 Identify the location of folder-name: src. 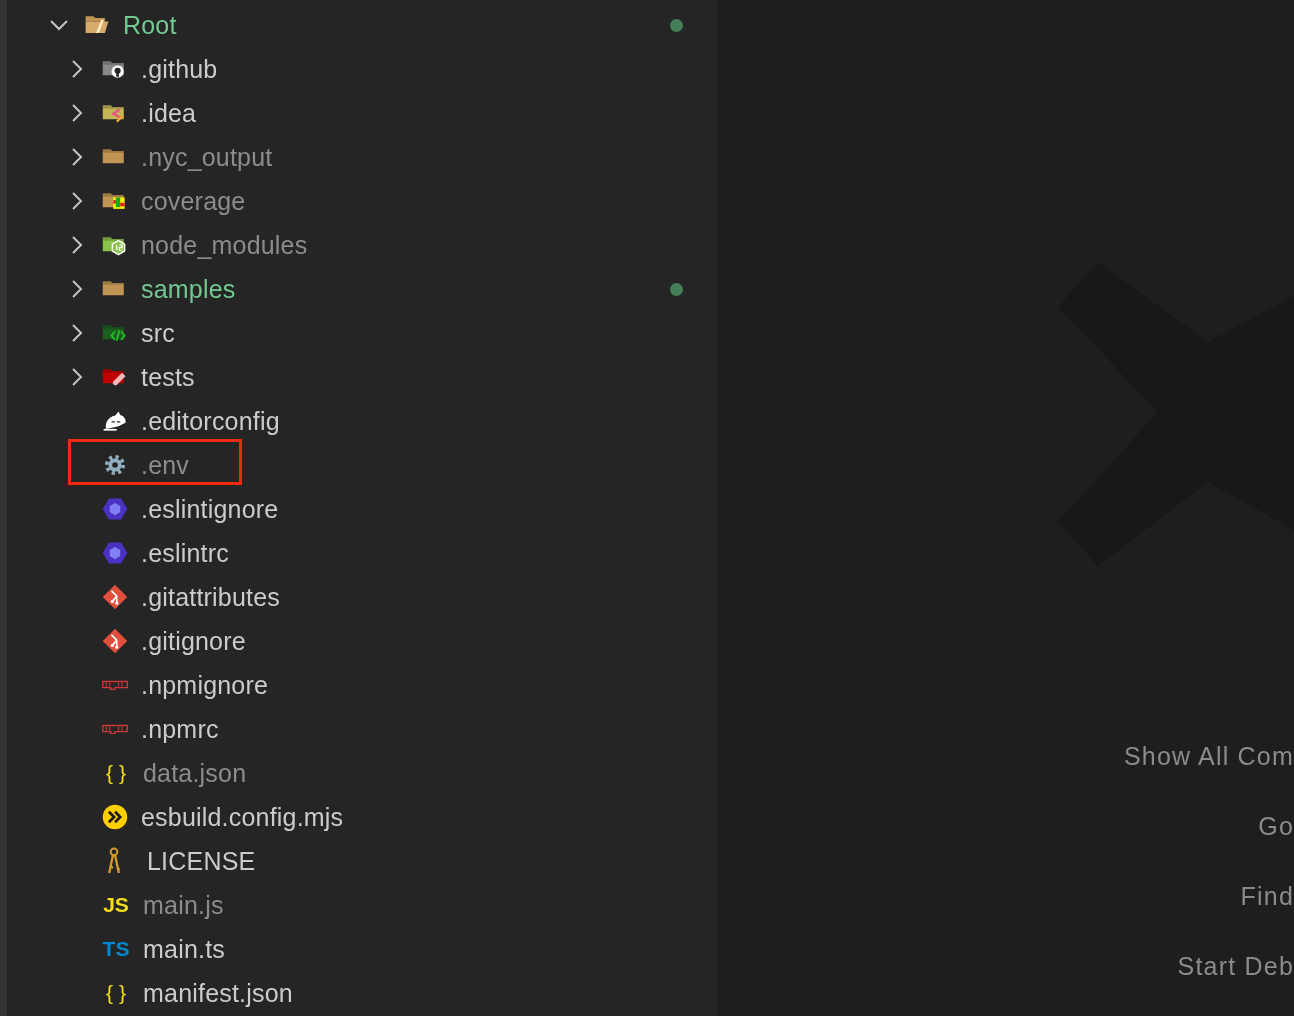
(158, 333).